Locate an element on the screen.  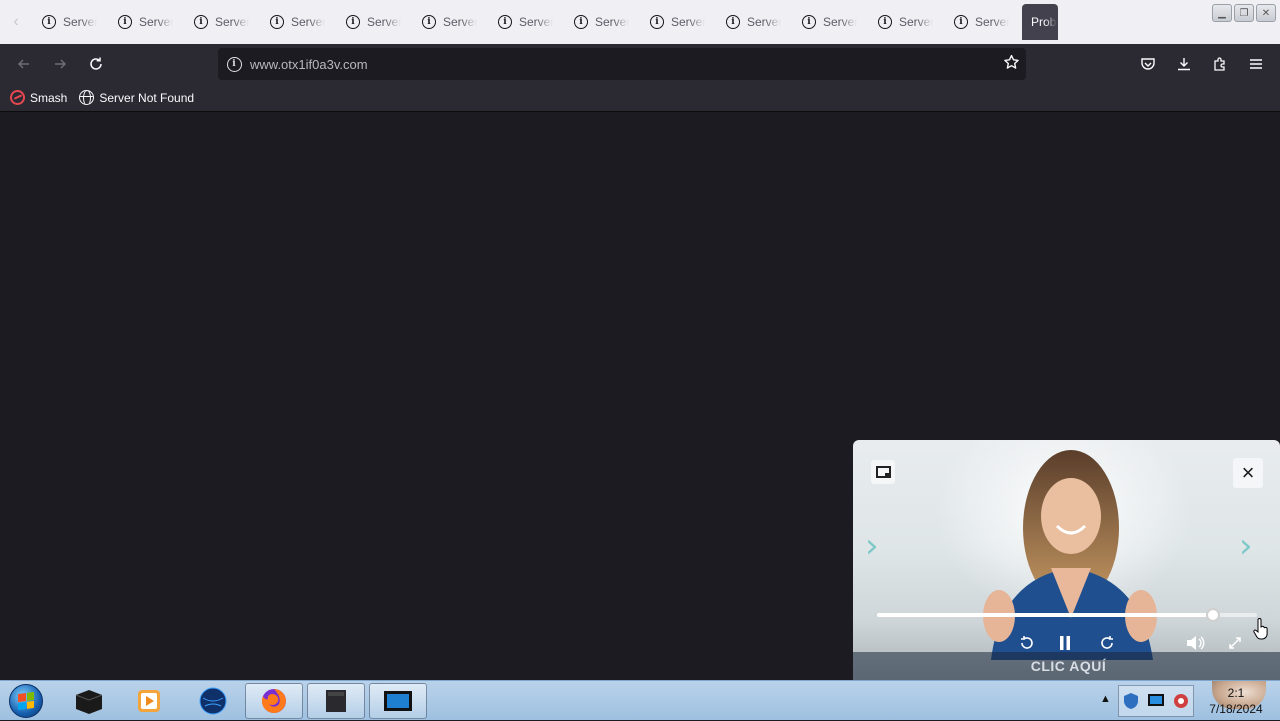
globe-app-icon is located at coordinates (213, 701).